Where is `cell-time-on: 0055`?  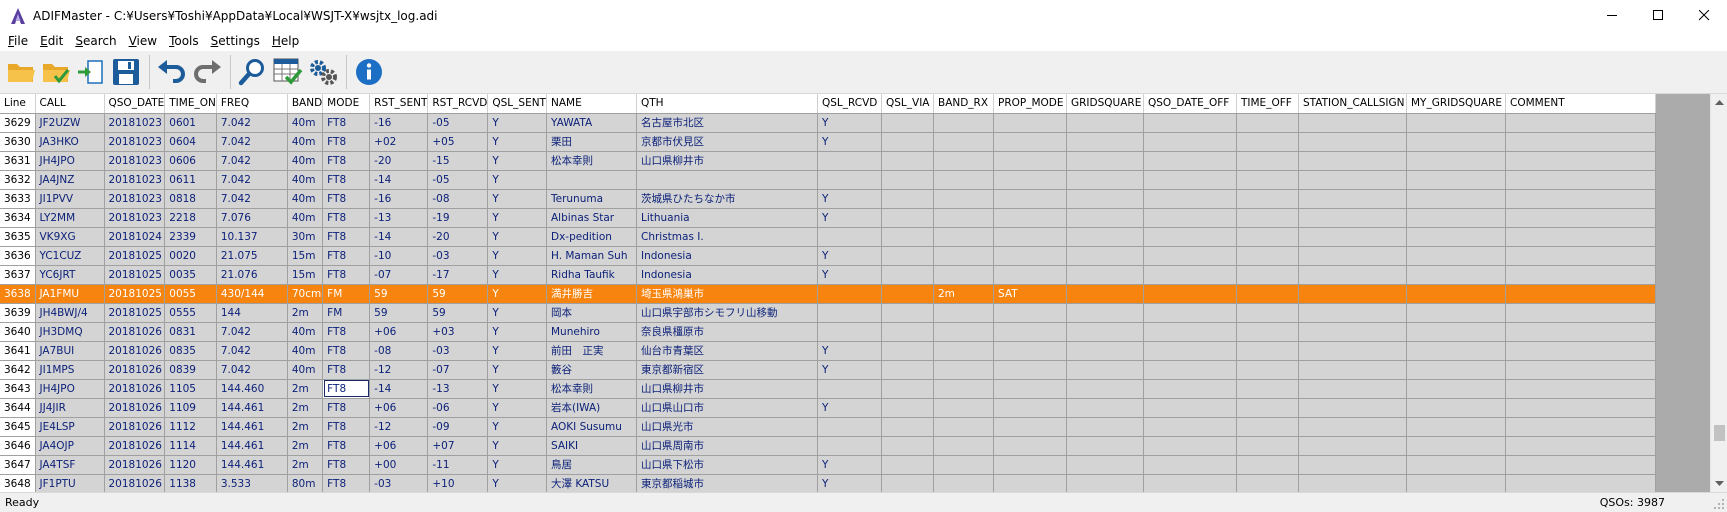
cell-time-on: 0055 is located at coordinates (190, 294).